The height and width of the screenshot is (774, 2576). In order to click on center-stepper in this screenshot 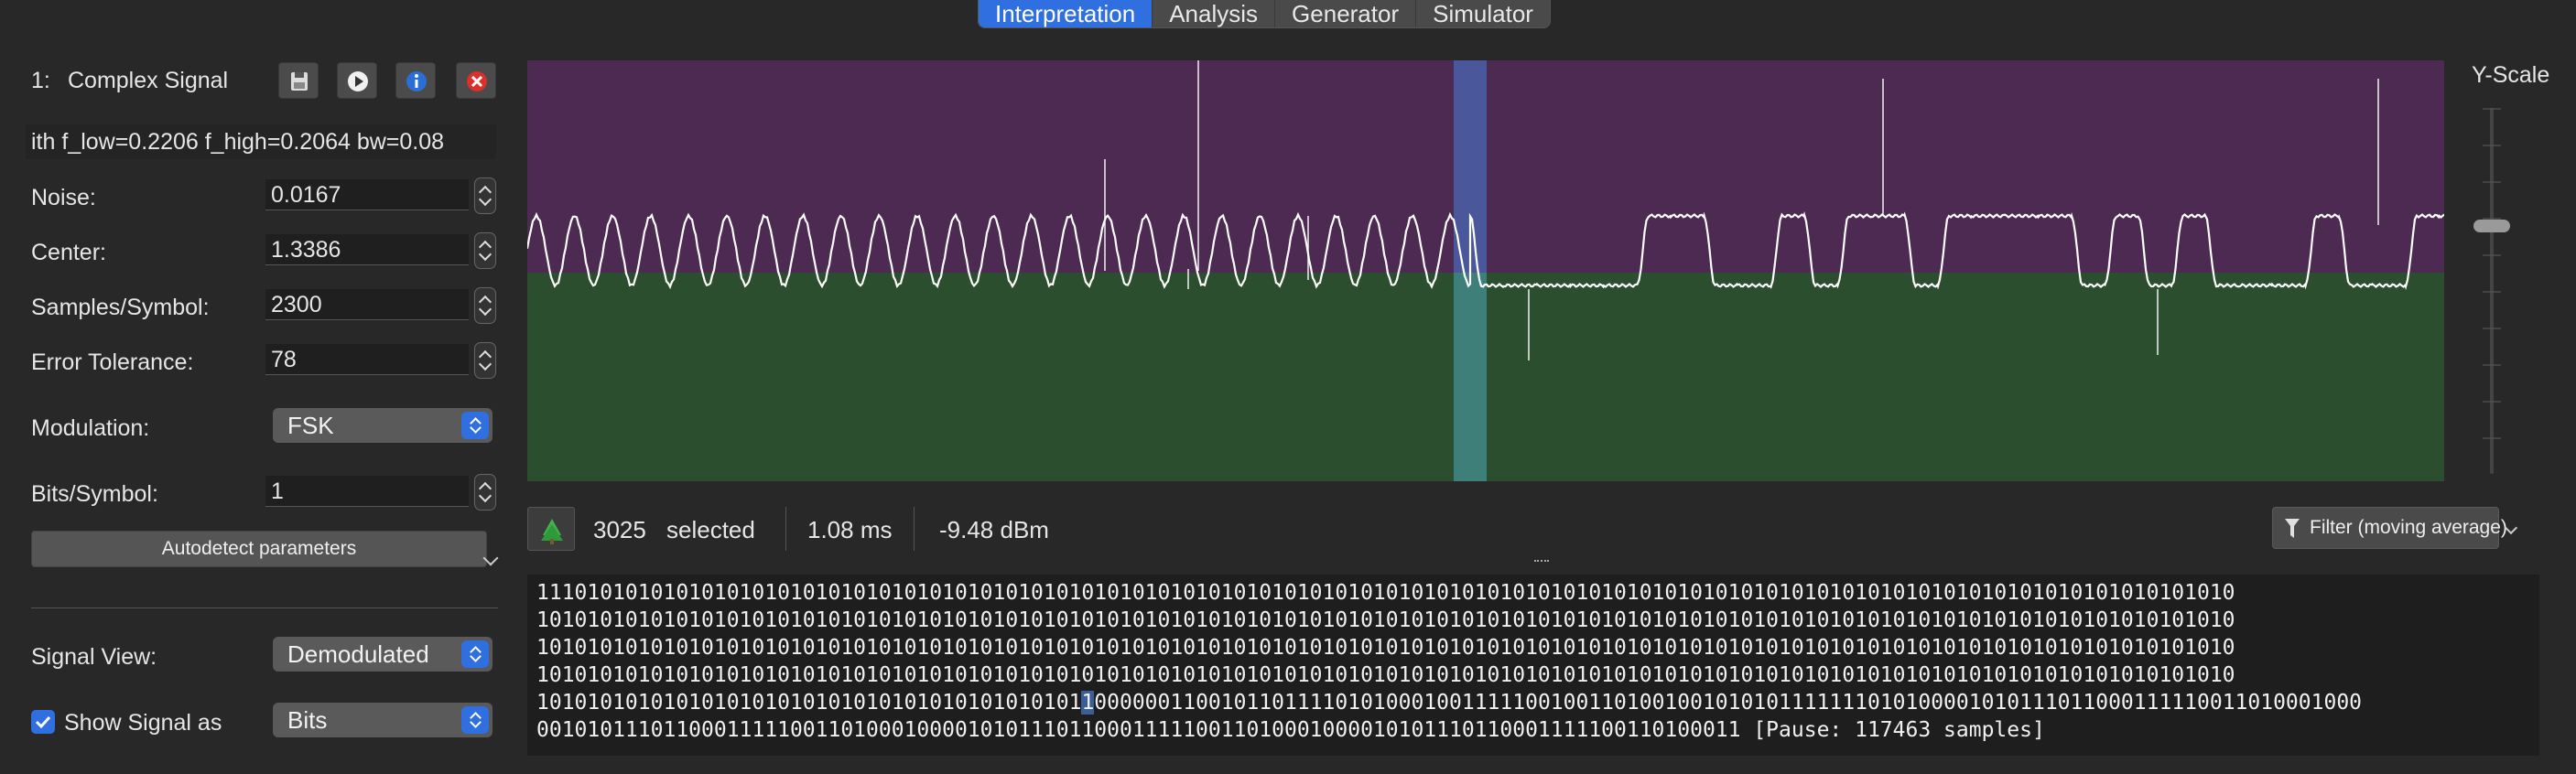, I will do `click(485, 250)`.